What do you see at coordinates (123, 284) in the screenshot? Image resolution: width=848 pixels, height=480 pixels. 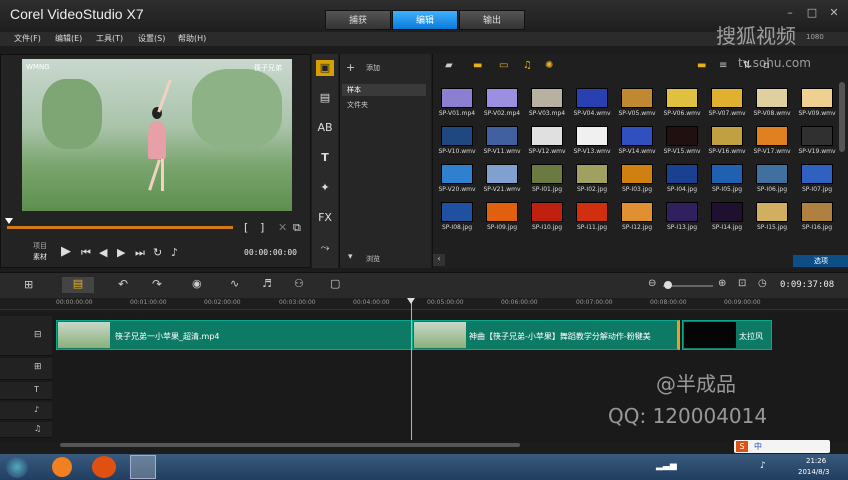 I see `undo-icon: ↶` at bounding box center [123, 284].